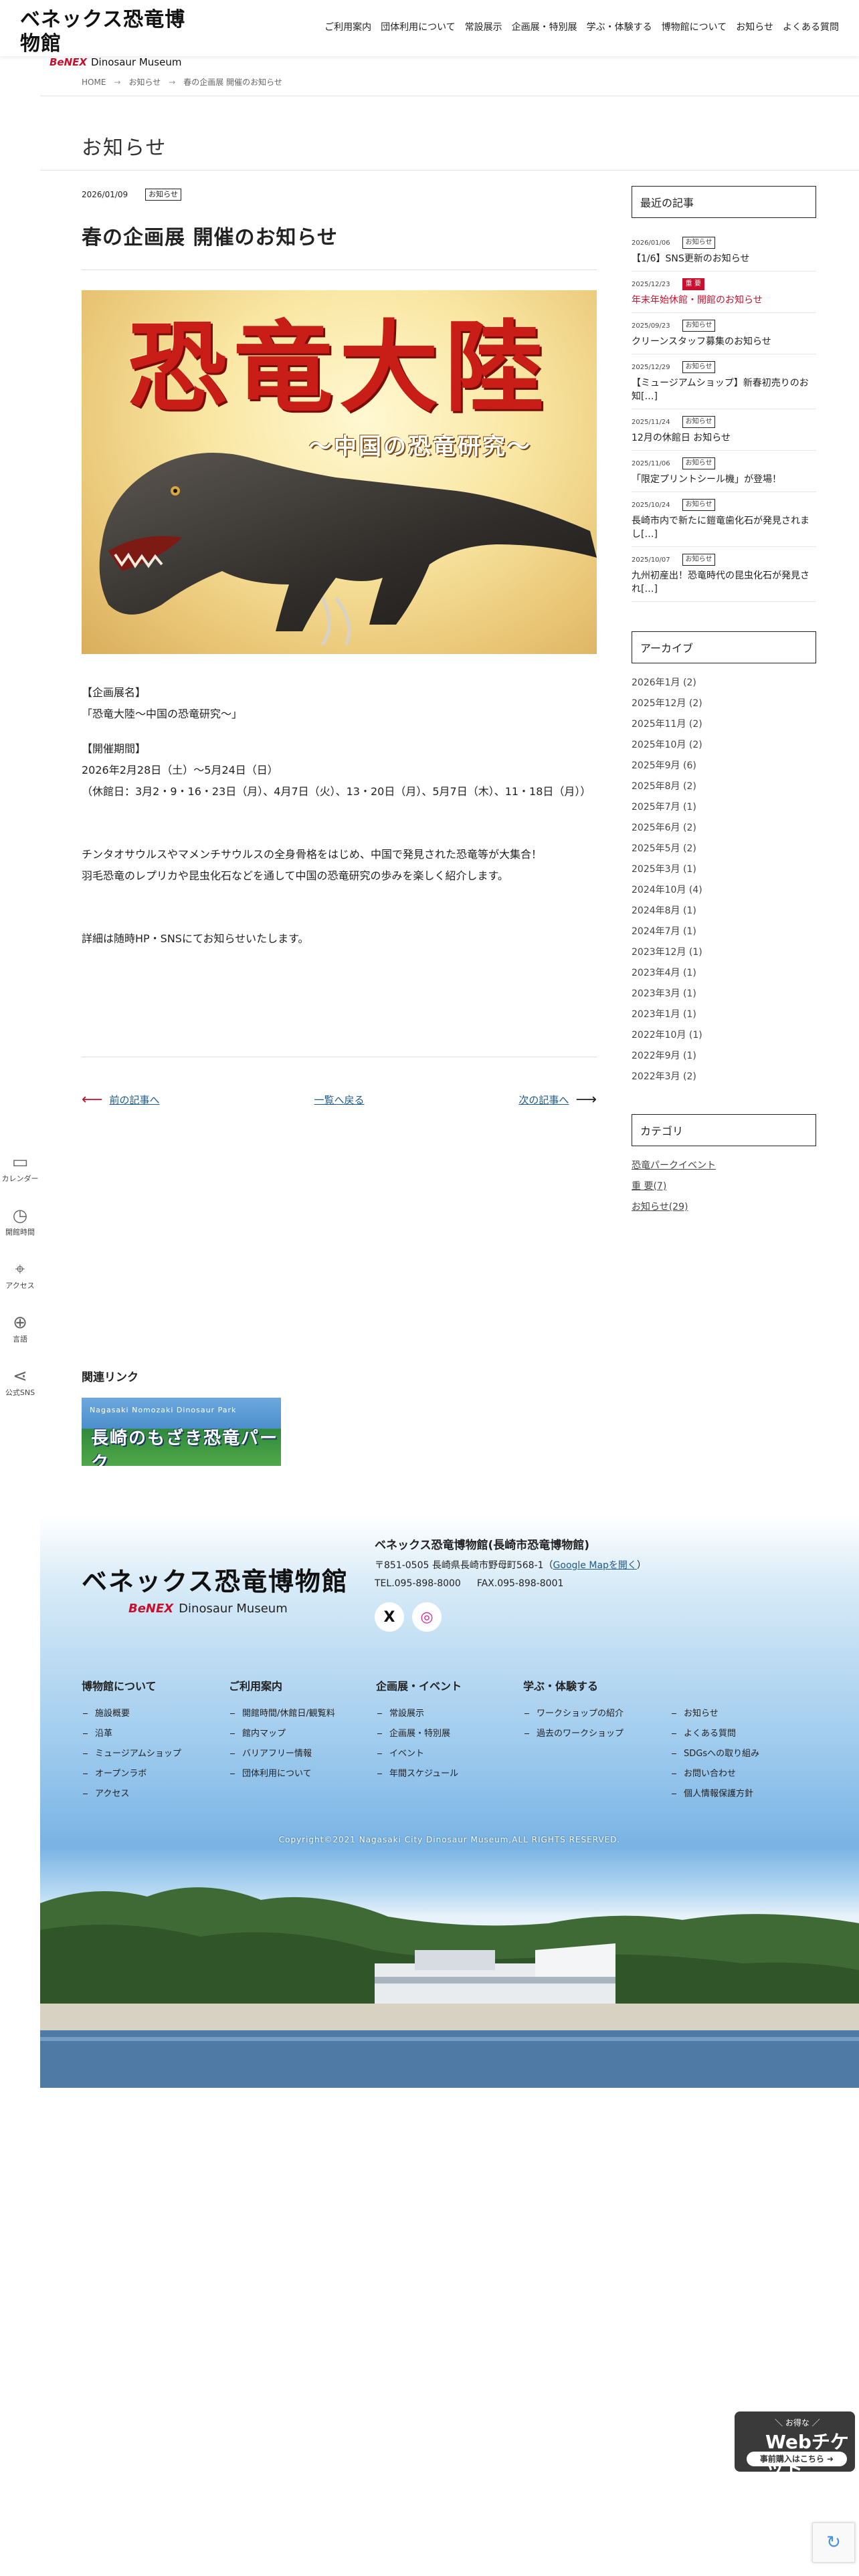 The height and width of the screenshot is (2576, 859). What do you see at coordinates (544, 27) in the screenshot?
I see `nav-item-exhibitions: 企画展・特別展` at bounding box center [544, 27].